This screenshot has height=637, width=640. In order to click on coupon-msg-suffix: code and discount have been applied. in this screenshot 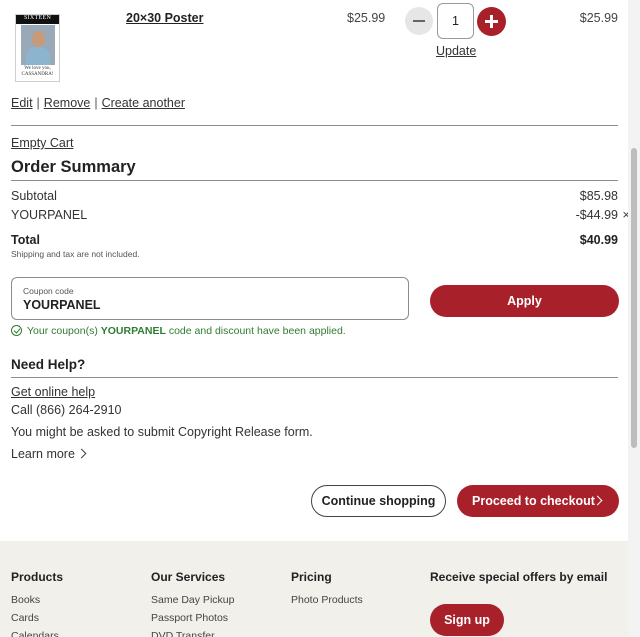, I will do `click(257, 331)`.